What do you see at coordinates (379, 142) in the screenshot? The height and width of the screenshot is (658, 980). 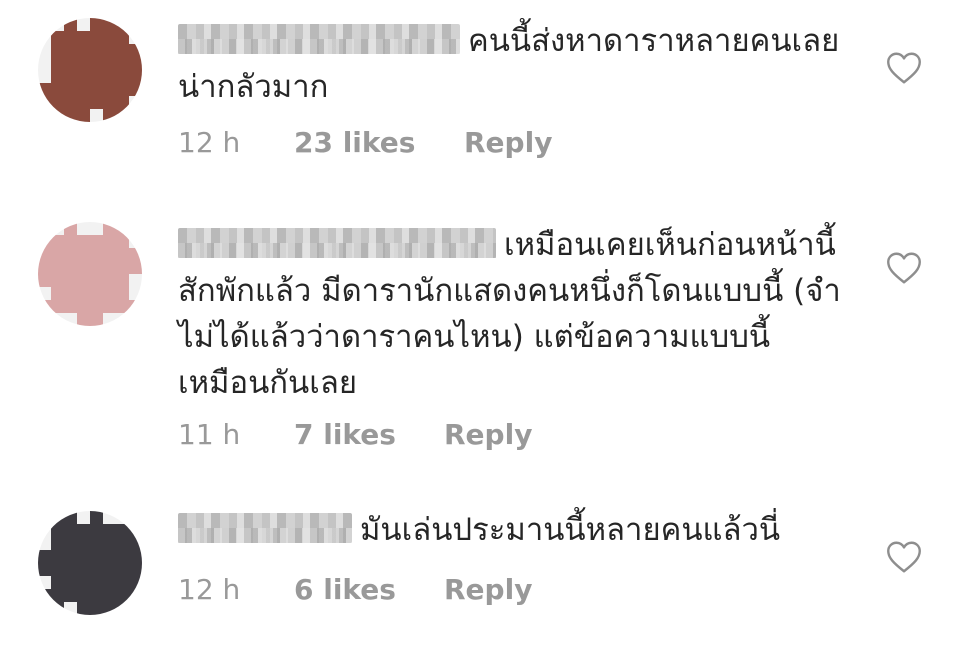 I see `like-count: 23 likes` at bounding box center [379, 142].